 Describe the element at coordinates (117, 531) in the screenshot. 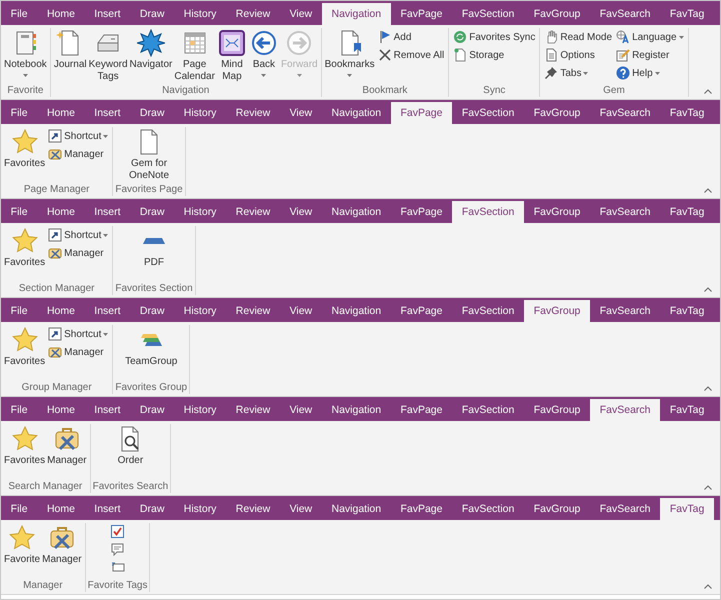

I see `checkbox-icon` at that location.